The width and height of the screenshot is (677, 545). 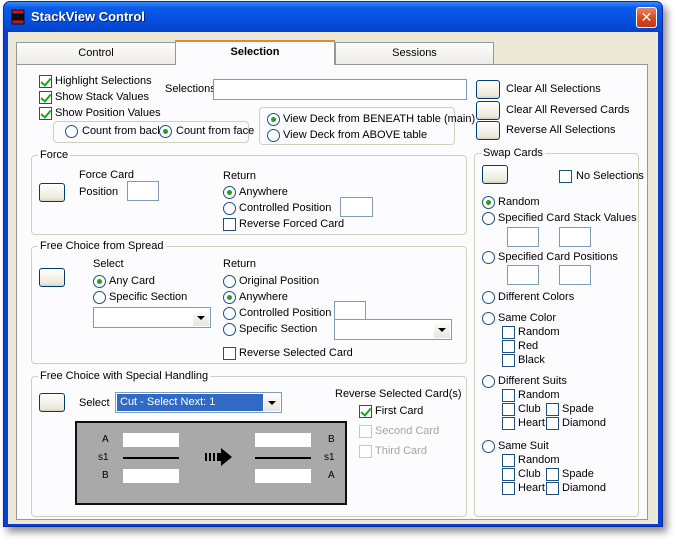 What do you see at coordinates (552, 474) in the screenshot?
I see `ss-spade-checkbox` at bounding box center [552, 474].